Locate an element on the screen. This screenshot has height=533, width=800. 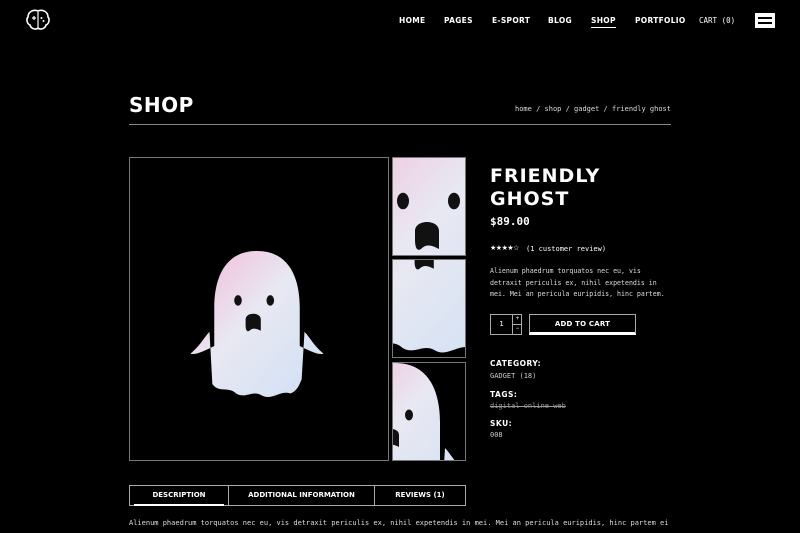
review-link: (1 customer review) is located at coordinates (566, 249).